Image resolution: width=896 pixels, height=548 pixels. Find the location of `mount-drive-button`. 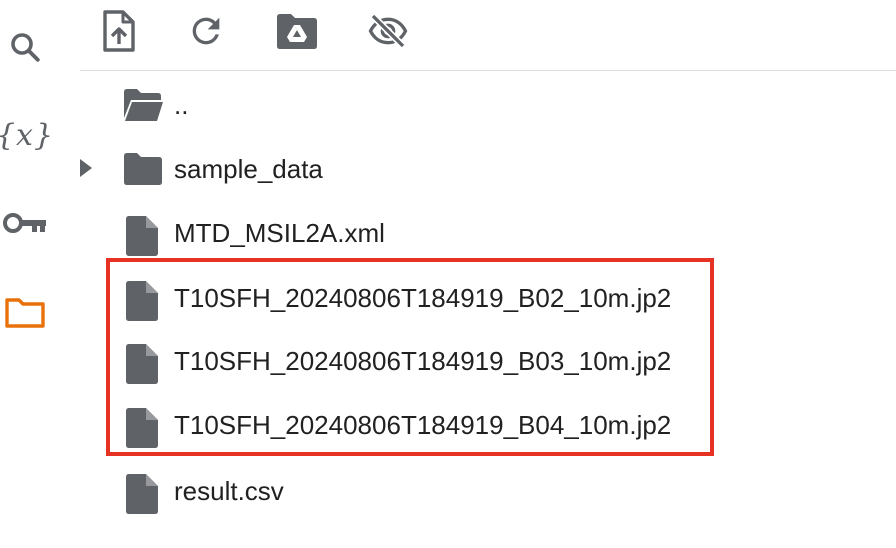

mount-drive-button is located at coordinates (297, 31).